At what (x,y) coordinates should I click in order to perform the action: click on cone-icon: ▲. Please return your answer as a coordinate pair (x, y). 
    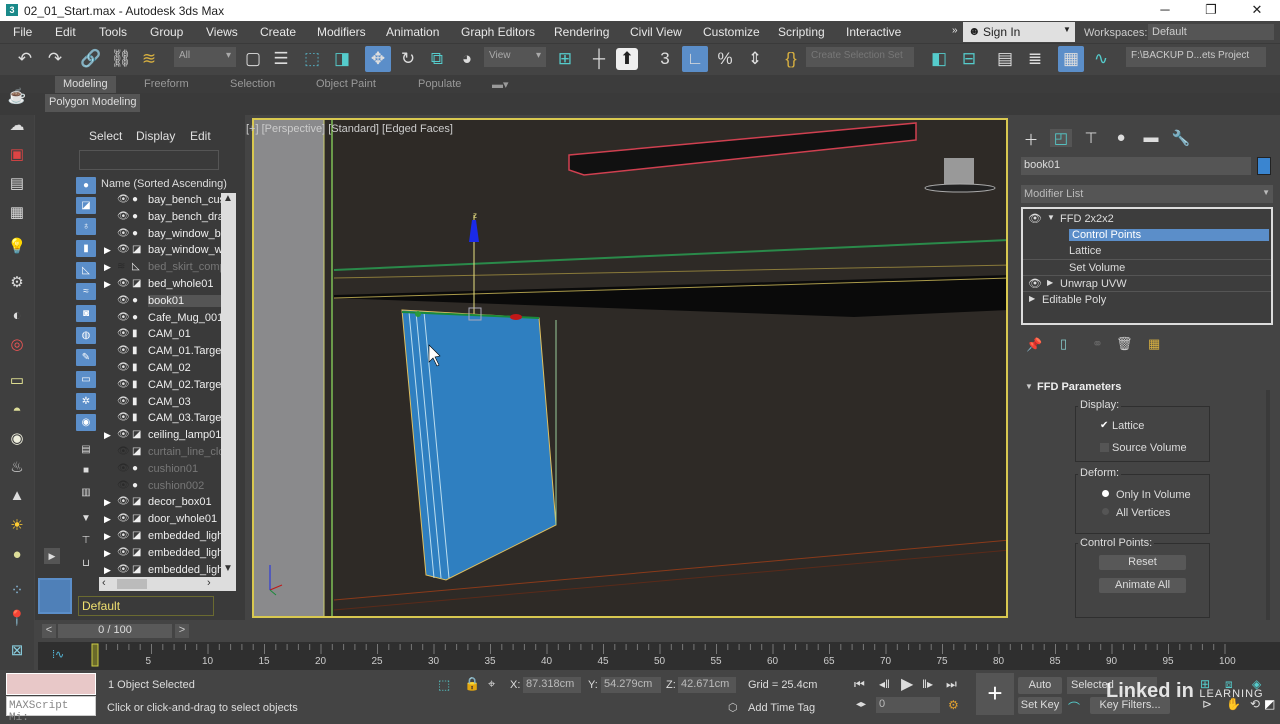
    Looking at the image, I should click on (17, 496).